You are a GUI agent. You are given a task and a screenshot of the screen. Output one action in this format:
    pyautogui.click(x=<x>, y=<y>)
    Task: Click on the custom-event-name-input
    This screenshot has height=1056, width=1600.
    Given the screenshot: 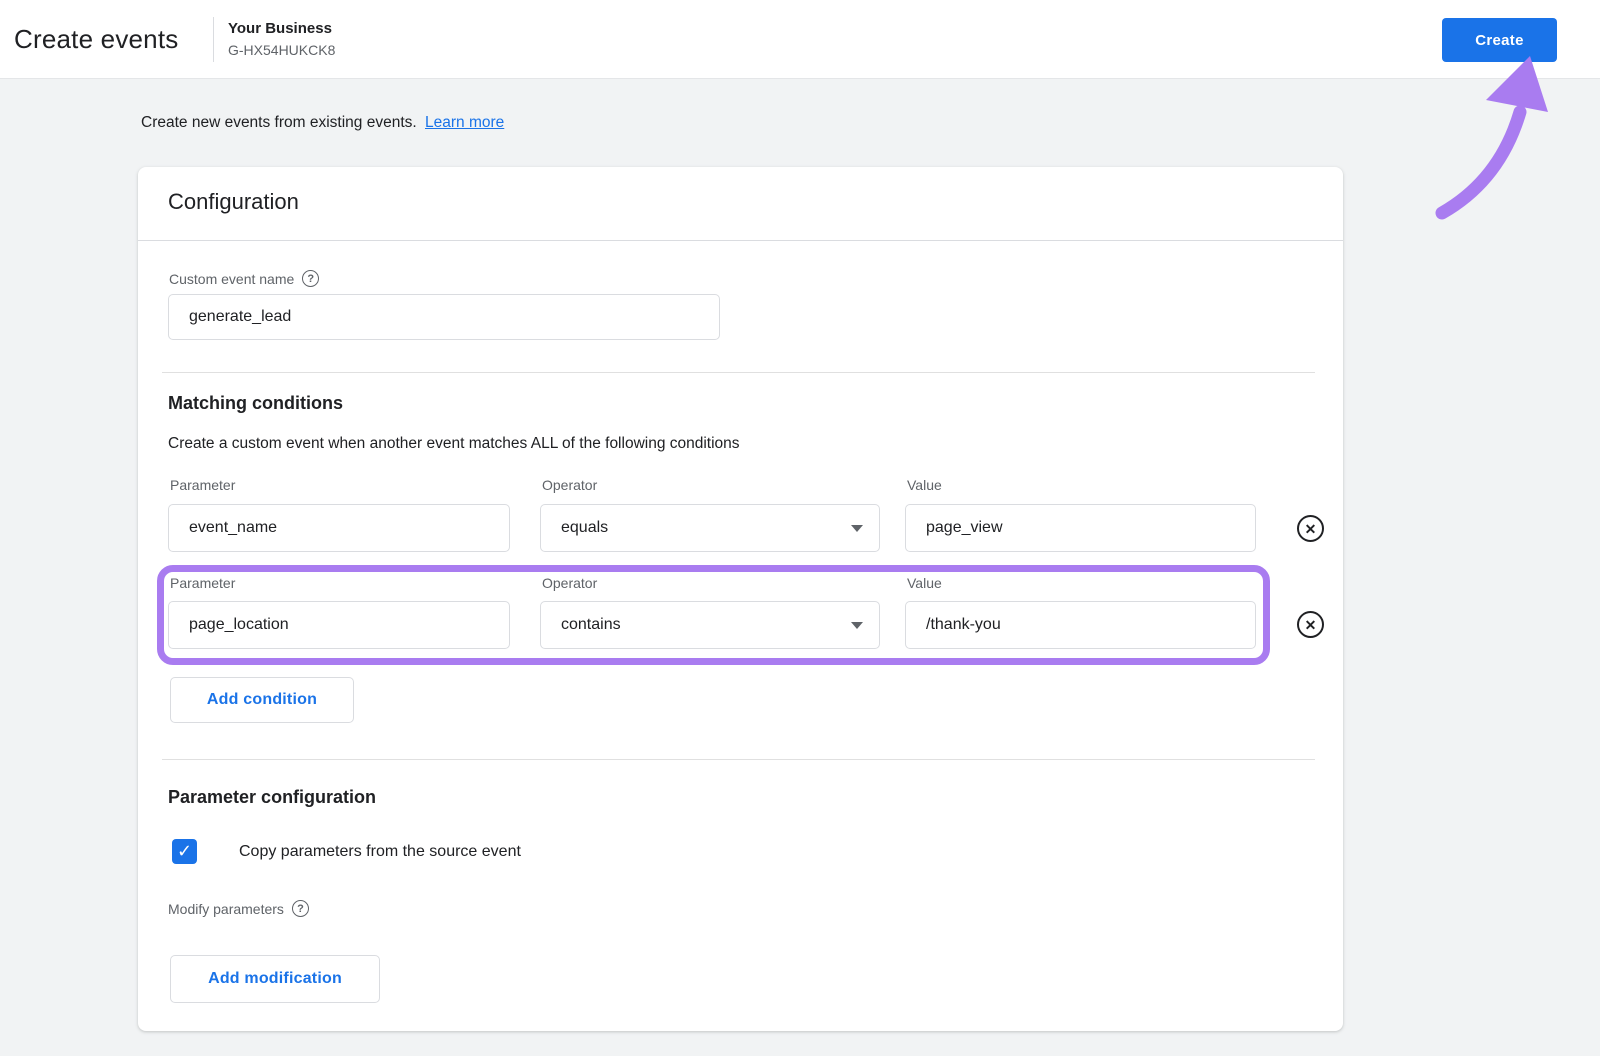 What is the action you would take?
    pyautogui.click(x=444, y=317)
    